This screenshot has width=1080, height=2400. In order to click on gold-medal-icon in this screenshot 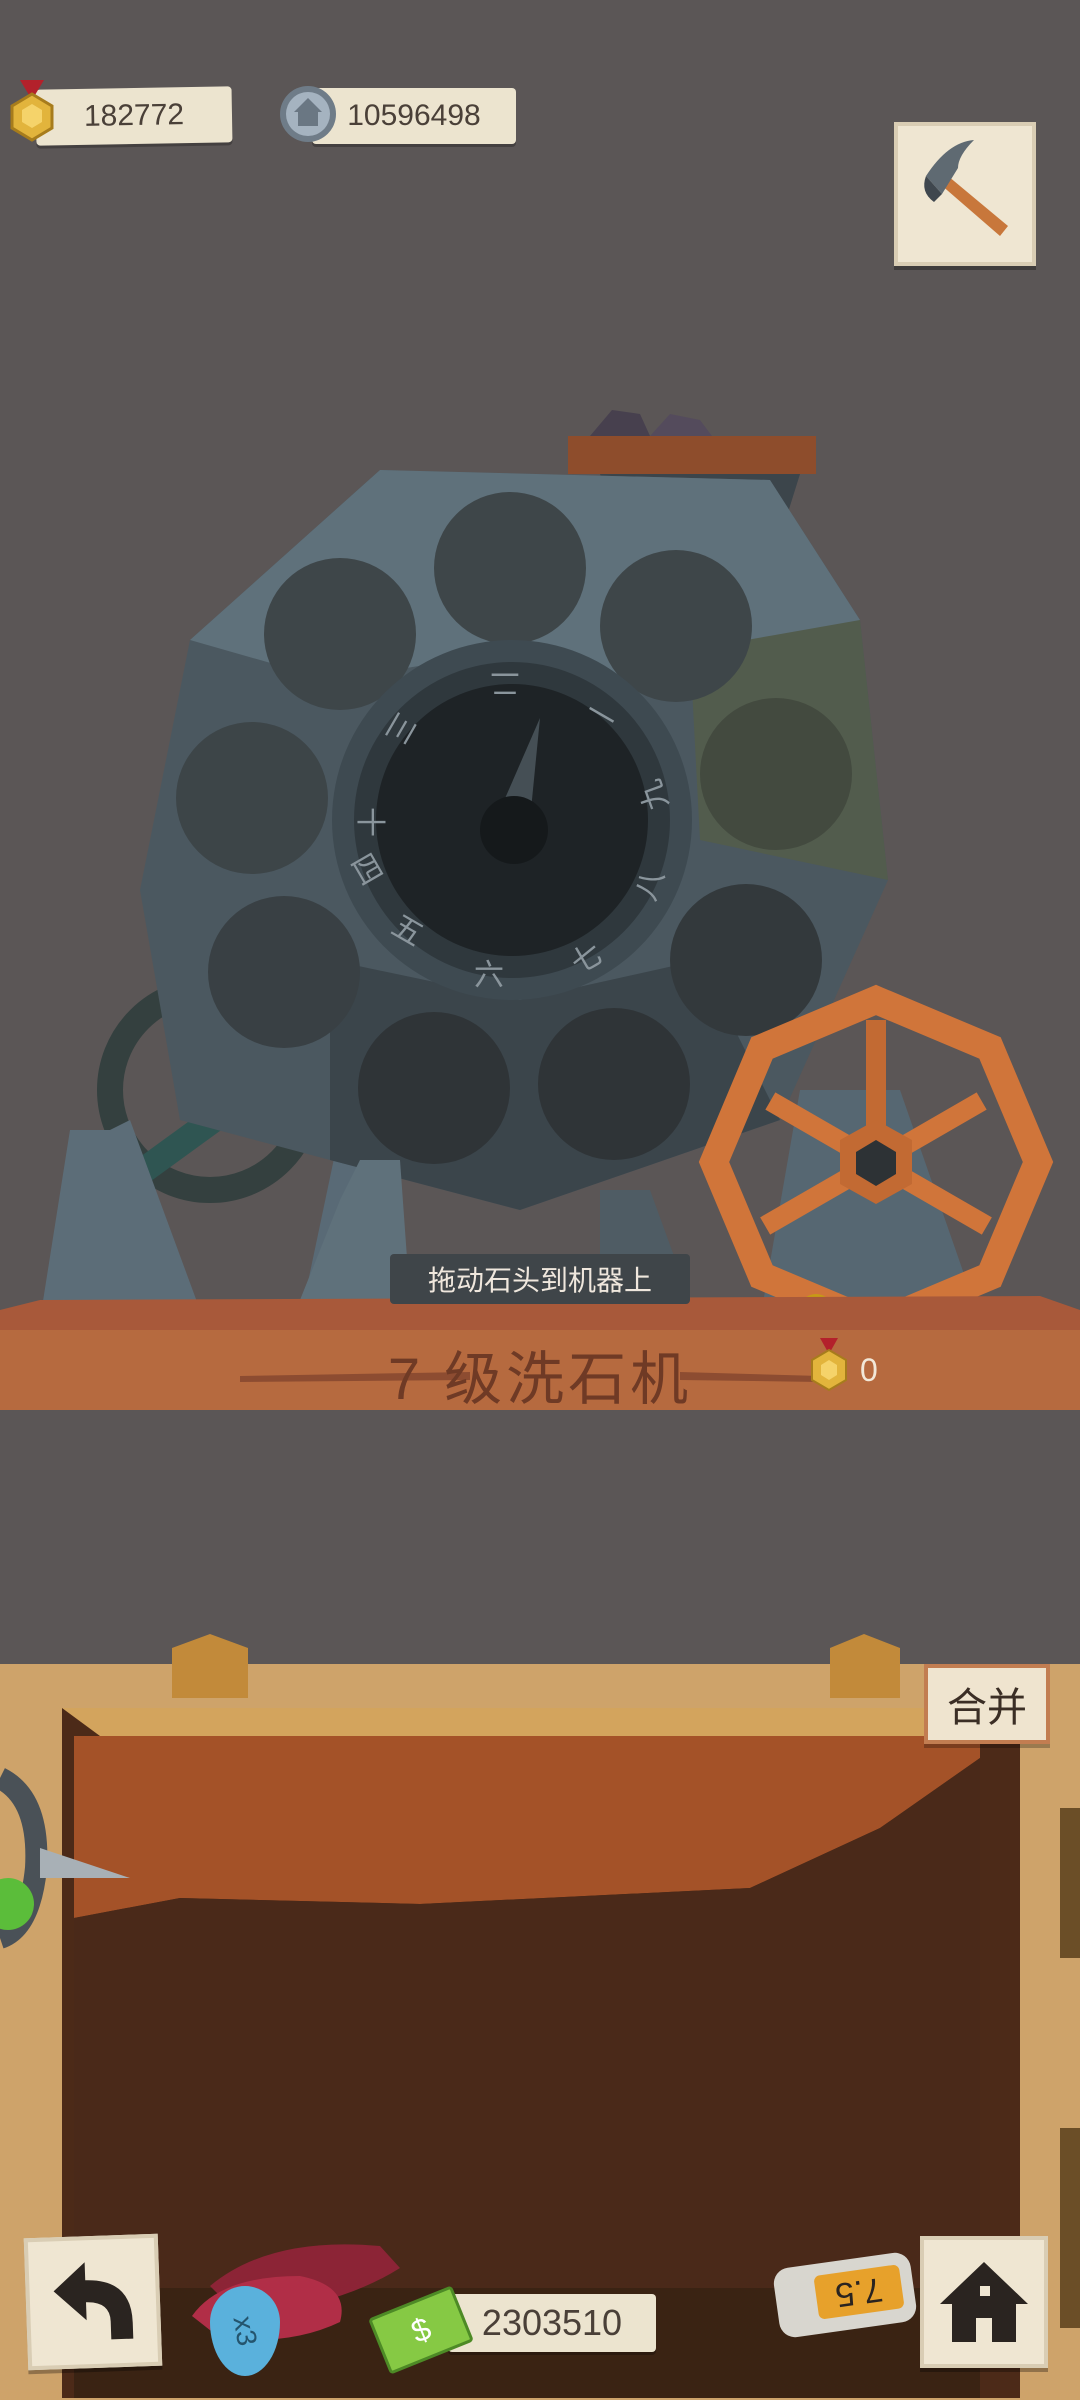, I will do `click(32, 111)`.